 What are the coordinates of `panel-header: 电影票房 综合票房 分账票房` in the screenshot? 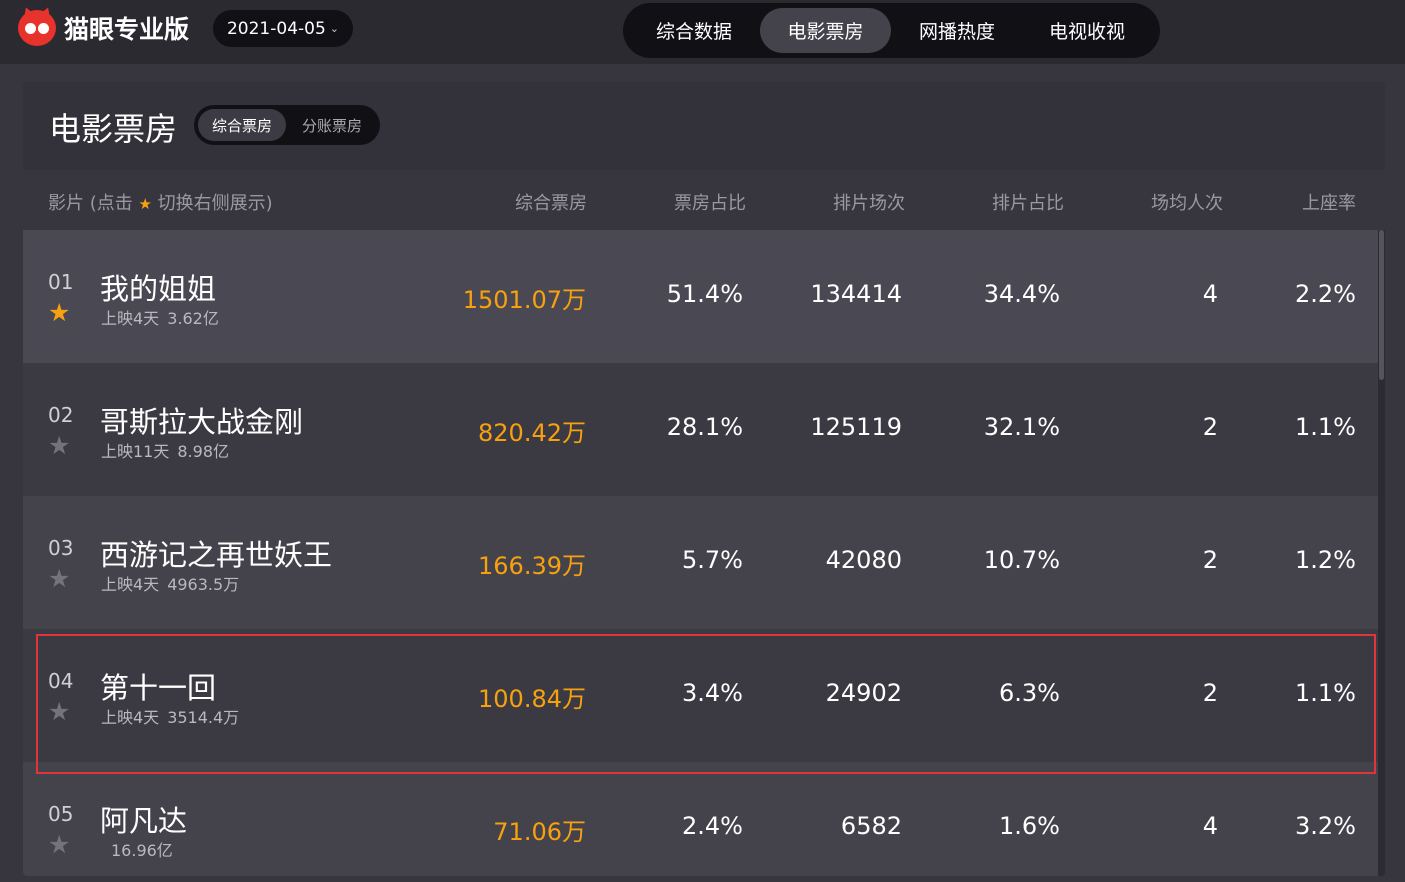 It's located at (704, 126).